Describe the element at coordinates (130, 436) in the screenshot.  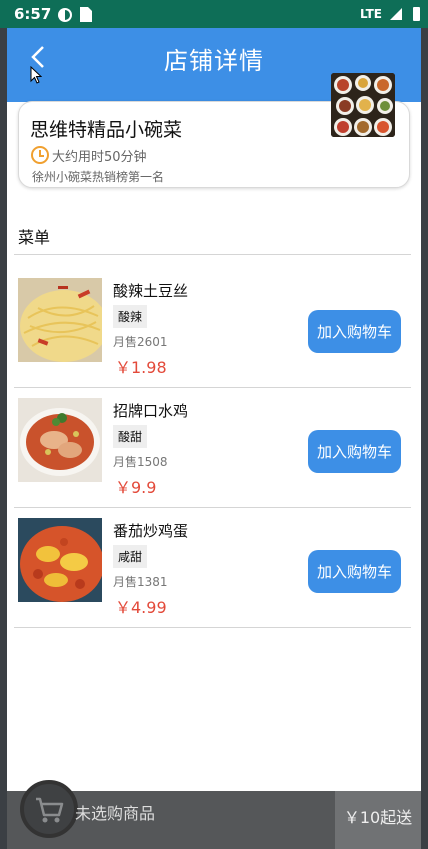
I see `flavor-tag: 酸甜` at that location.